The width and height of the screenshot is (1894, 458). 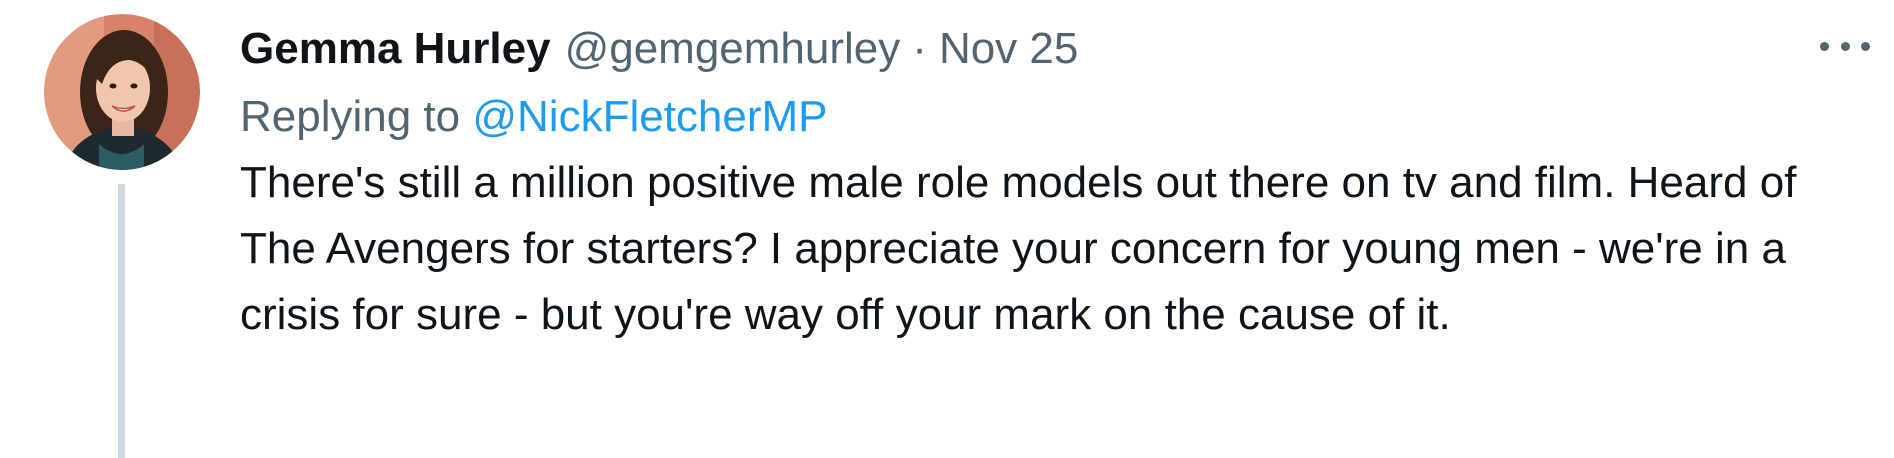 I want to click on tweet-header: Gemma Hurley @gemgemhurley · Nov 25, so click(x=1050, y=49).